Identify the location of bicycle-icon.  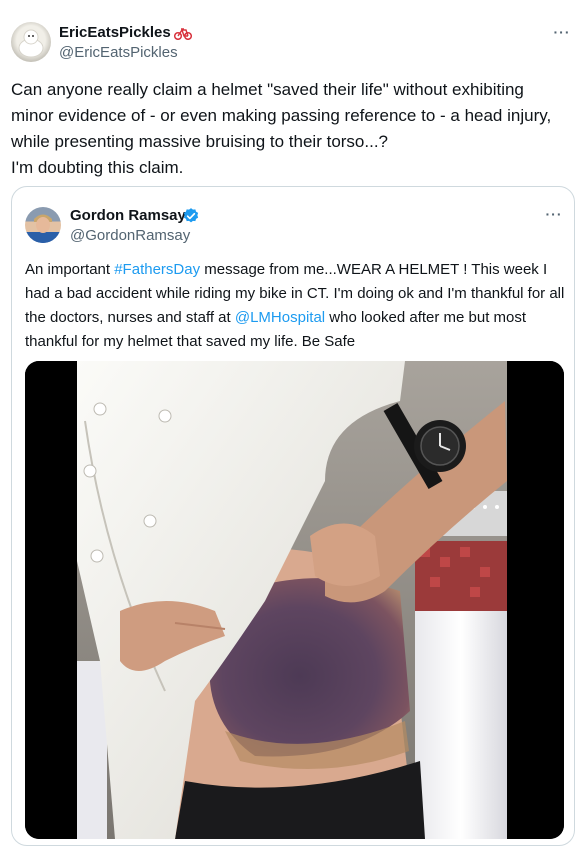
(183, 34).